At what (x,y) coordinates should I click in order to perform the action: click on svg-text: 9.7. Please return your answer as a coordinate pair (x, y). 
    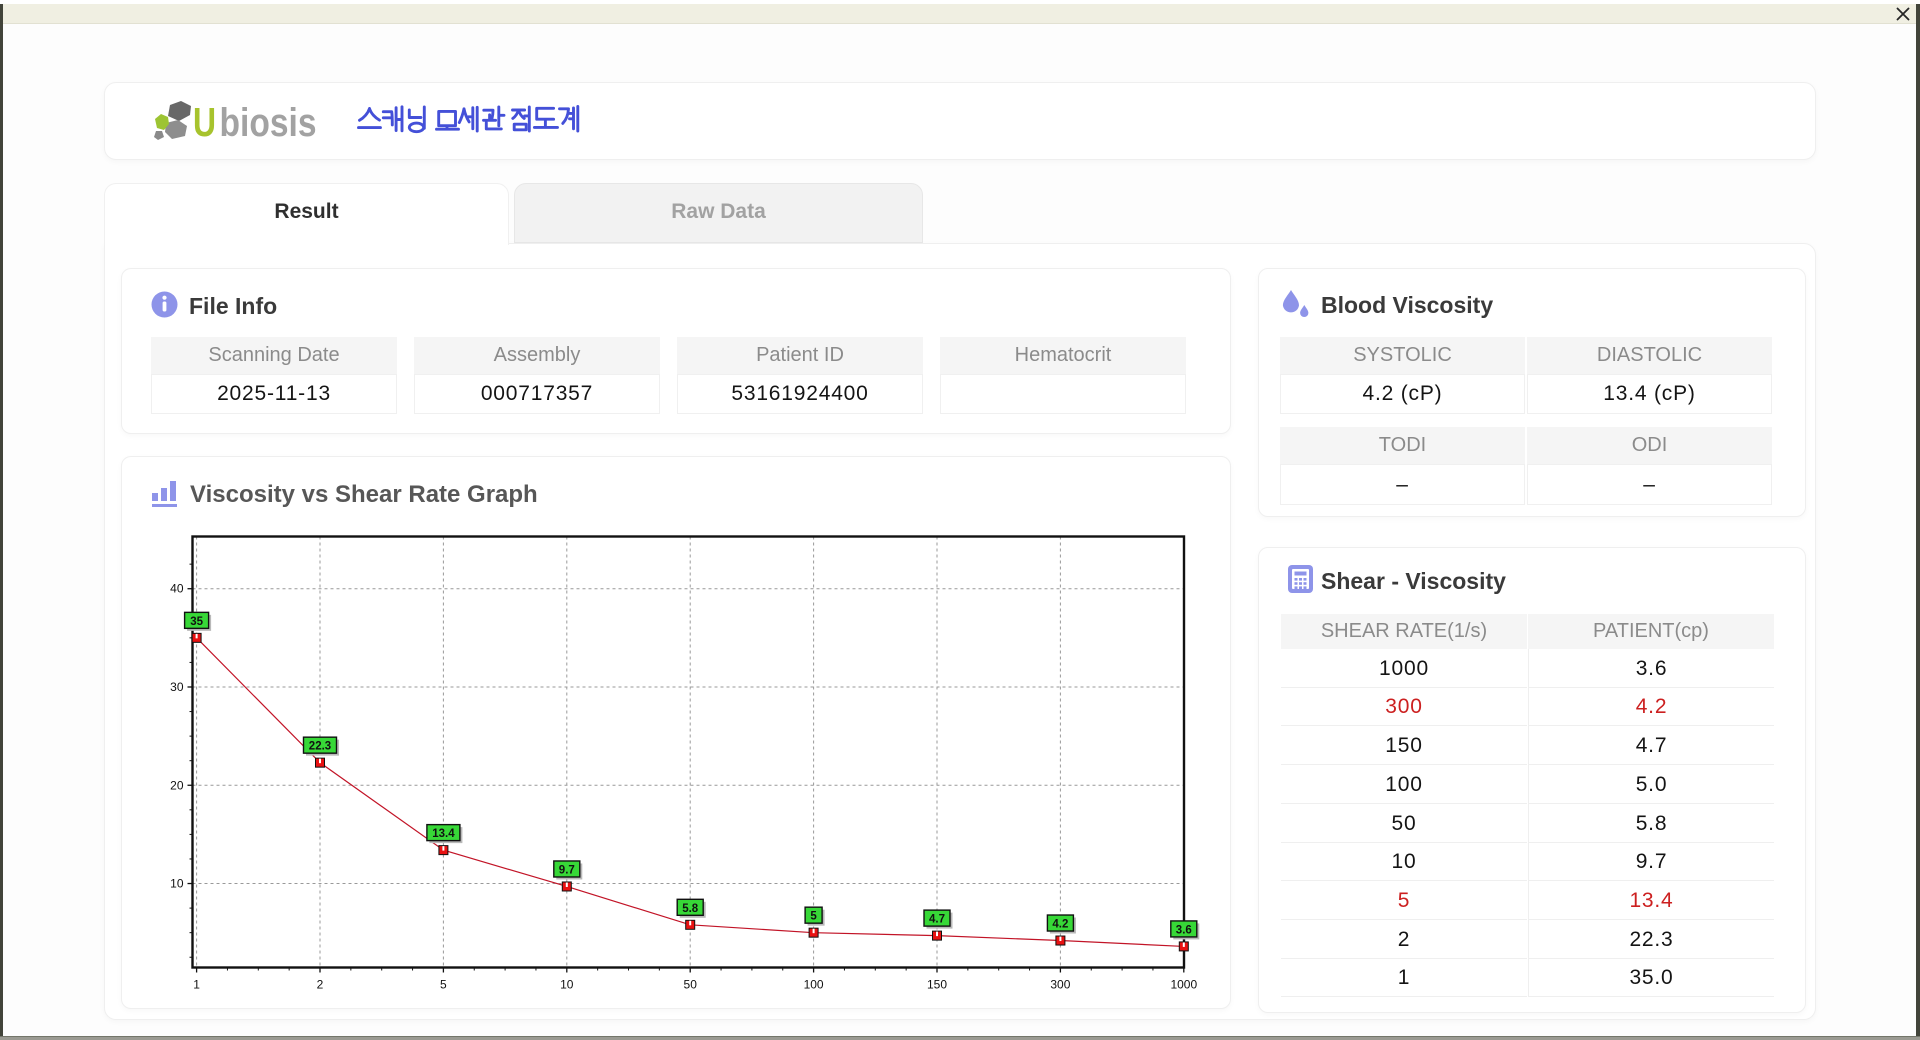
    Looking at the image, I should click on (567, 870).